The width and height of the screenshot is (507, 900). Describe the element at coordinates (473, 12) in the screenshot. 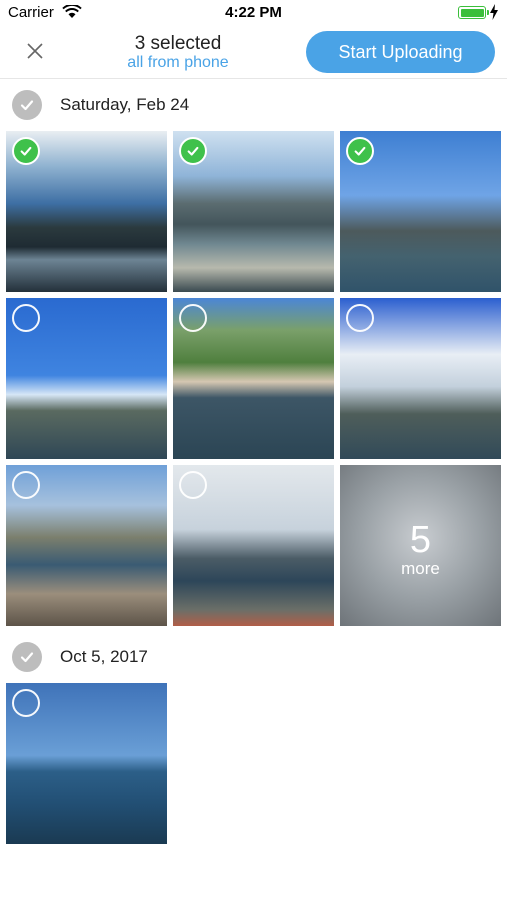

I see `battery-icon` at that location.